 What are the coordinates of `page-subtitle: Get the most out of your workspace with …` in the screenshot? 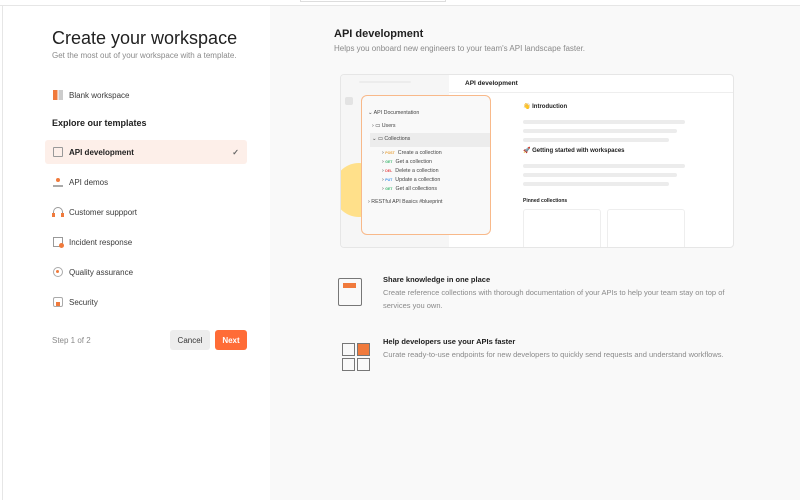 It's located at (144, 55).